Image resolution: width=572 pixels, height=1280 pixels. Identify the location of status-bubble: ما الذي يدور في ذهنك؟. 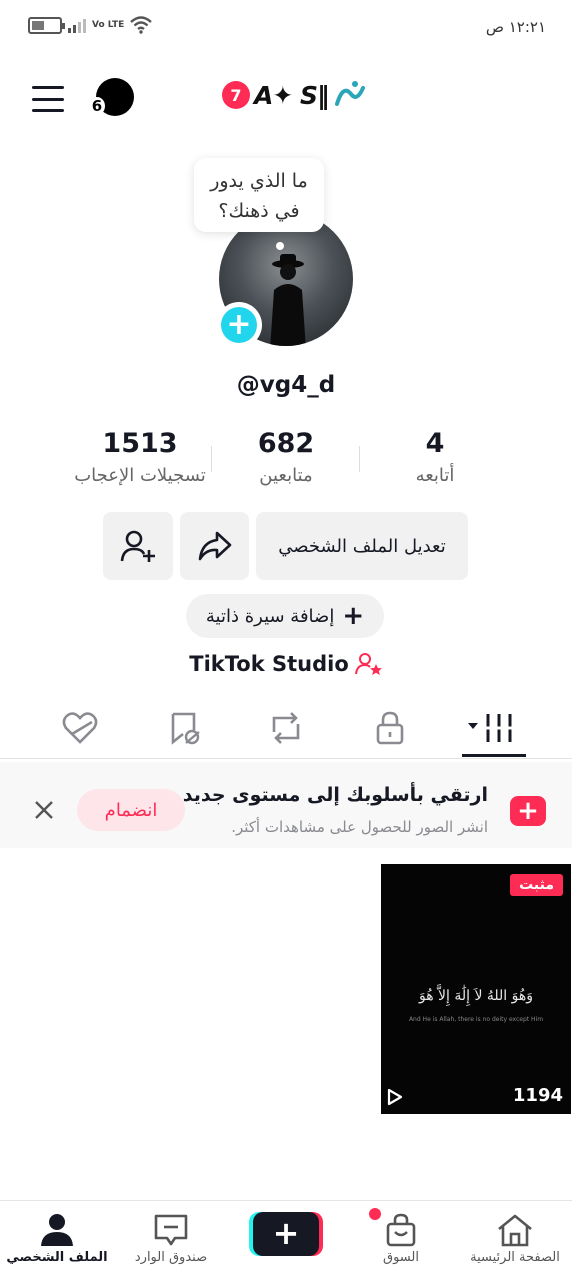
(259, 195).